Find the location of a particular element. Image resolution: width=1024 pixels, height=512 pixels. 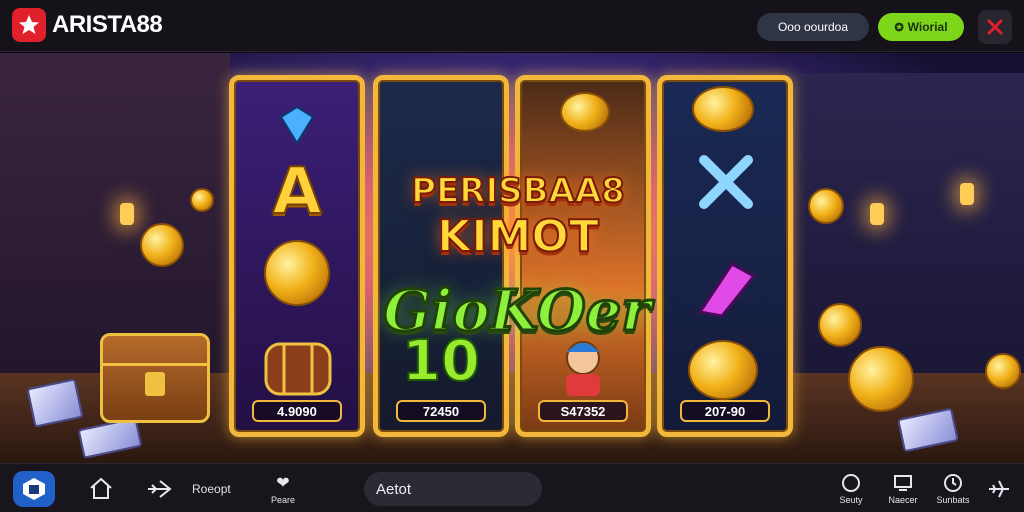

chest-lock-icon is located at coordinates (155, 384).